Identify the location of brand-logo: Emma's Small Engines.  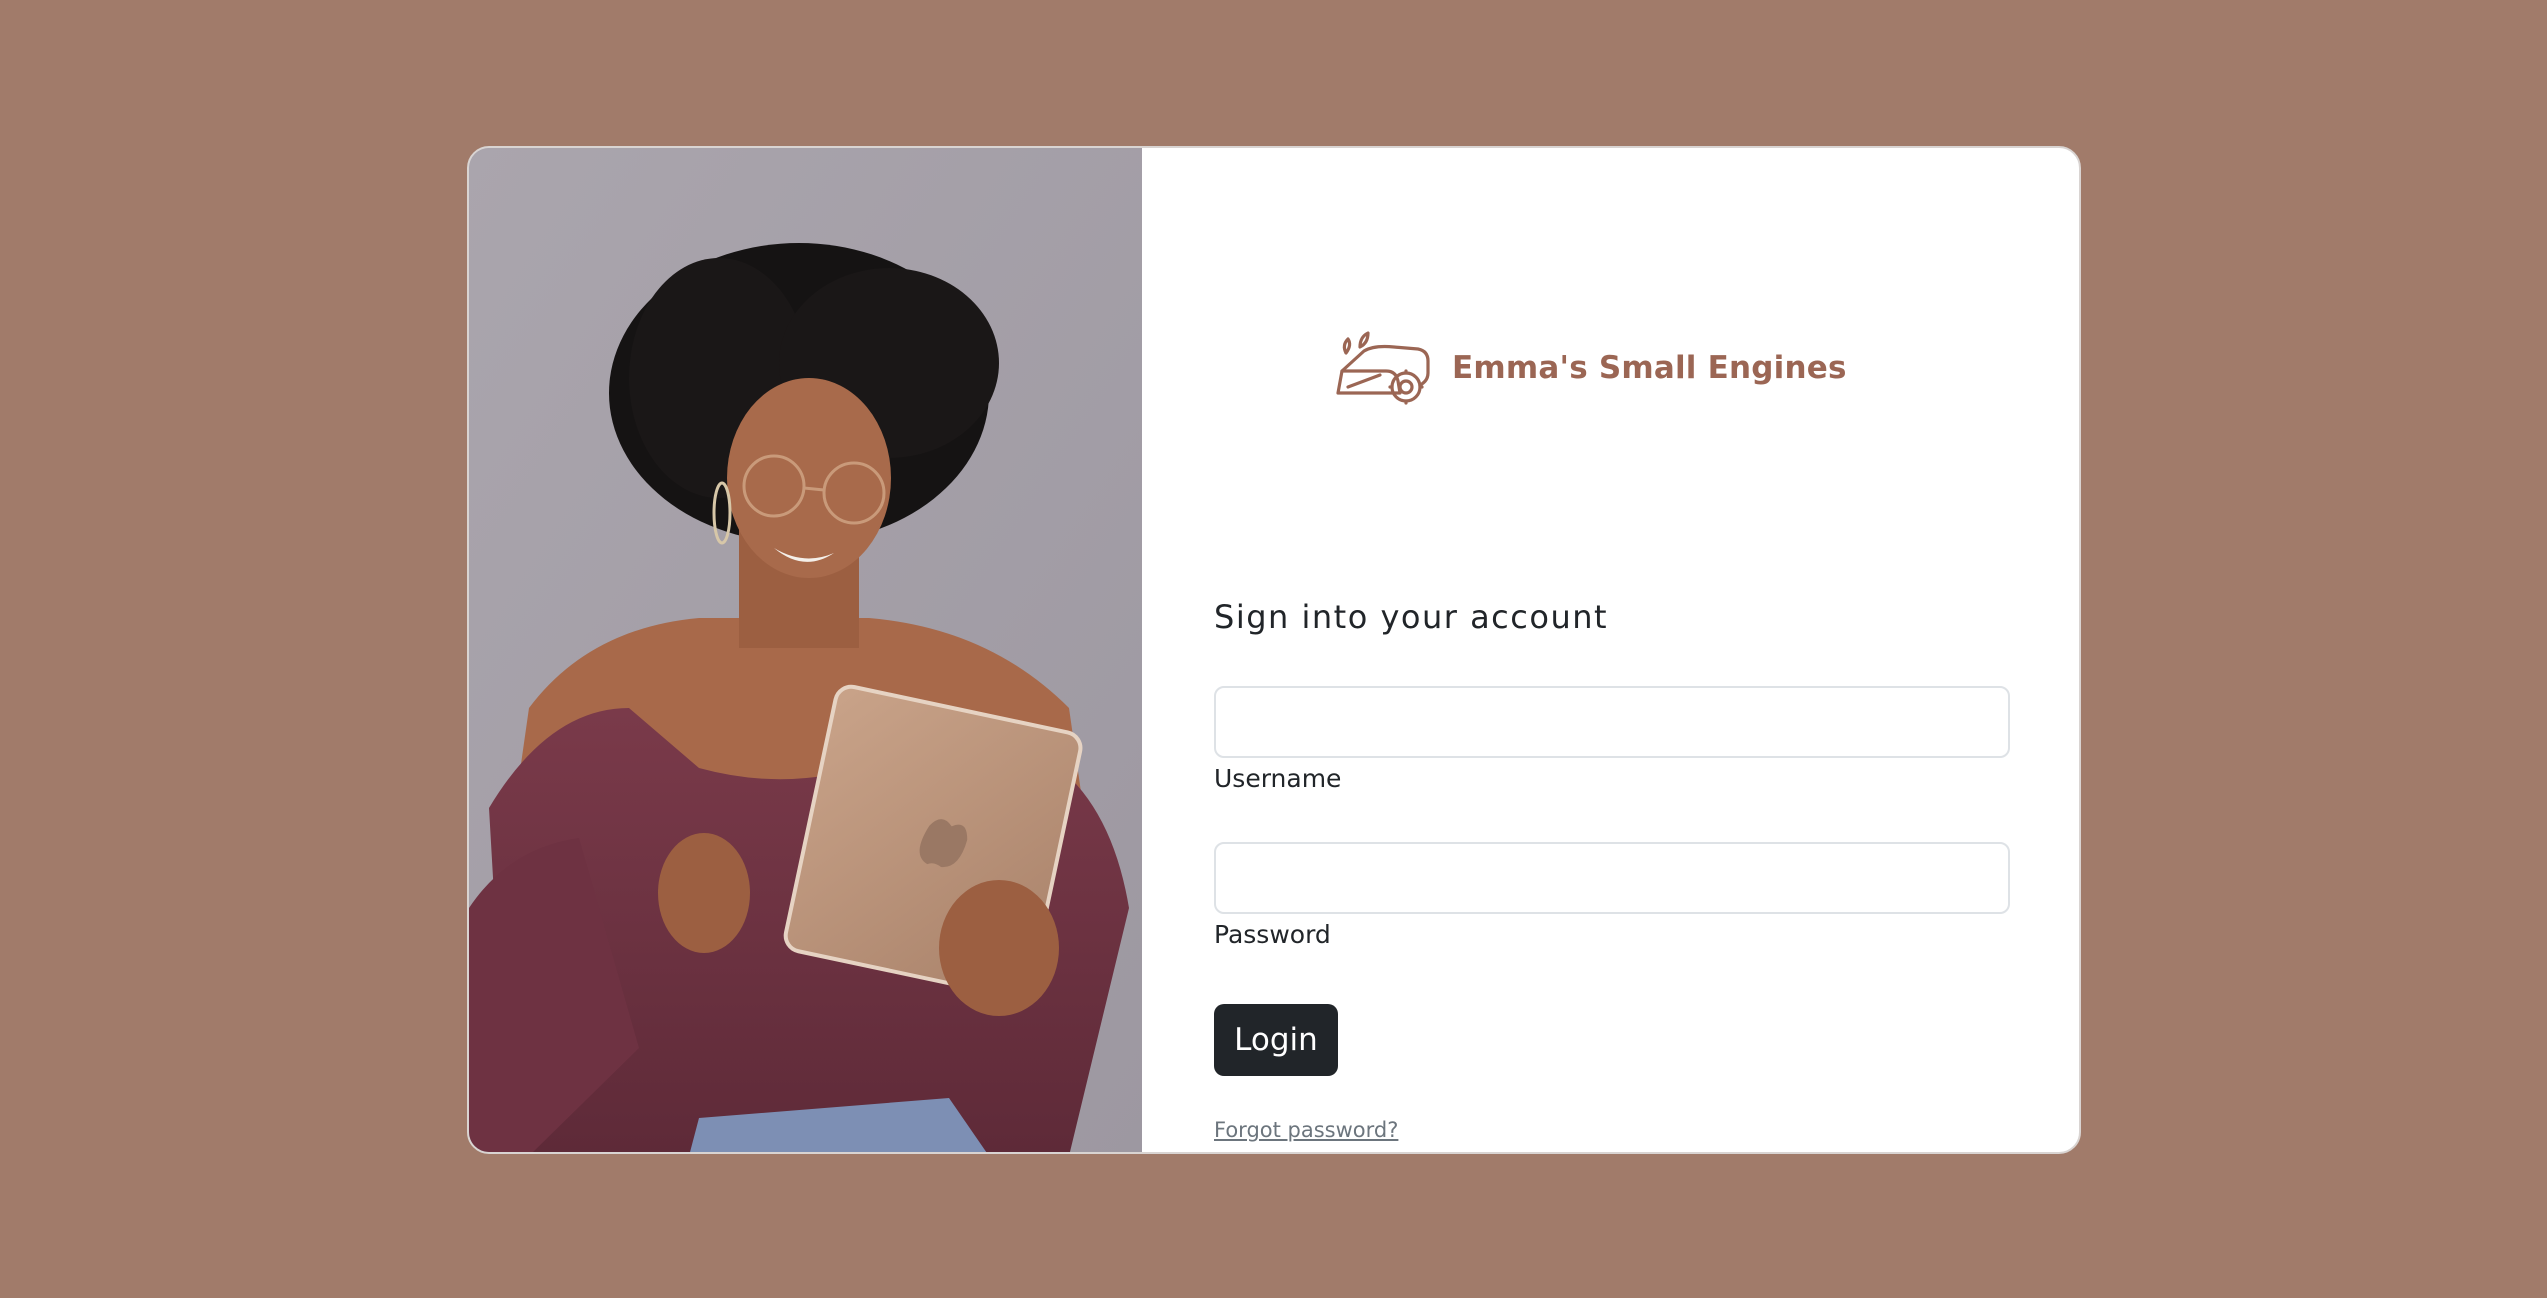
(1590, 368).